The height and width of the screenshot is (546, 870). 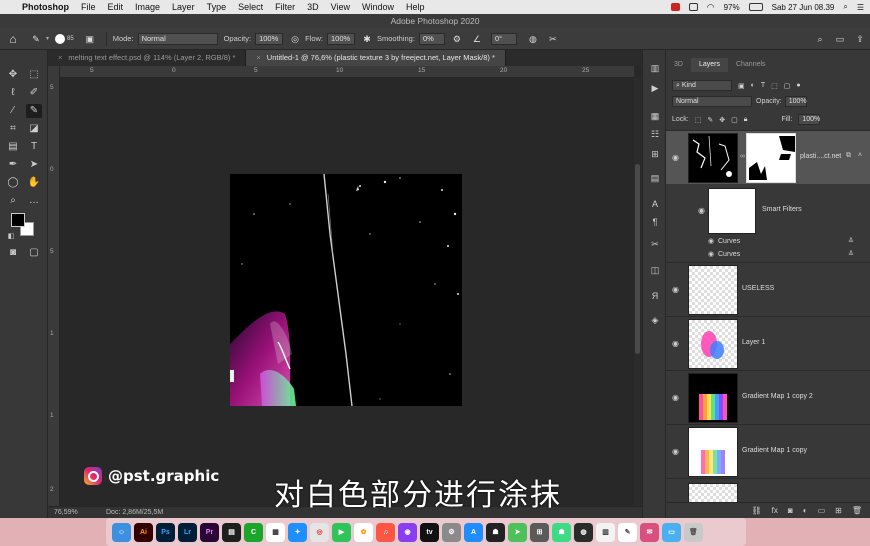 What do you see at coordinates (732, 211) in the screenshot?
I see `filter-mask-thumbnail` at bounding box center [732, 211].